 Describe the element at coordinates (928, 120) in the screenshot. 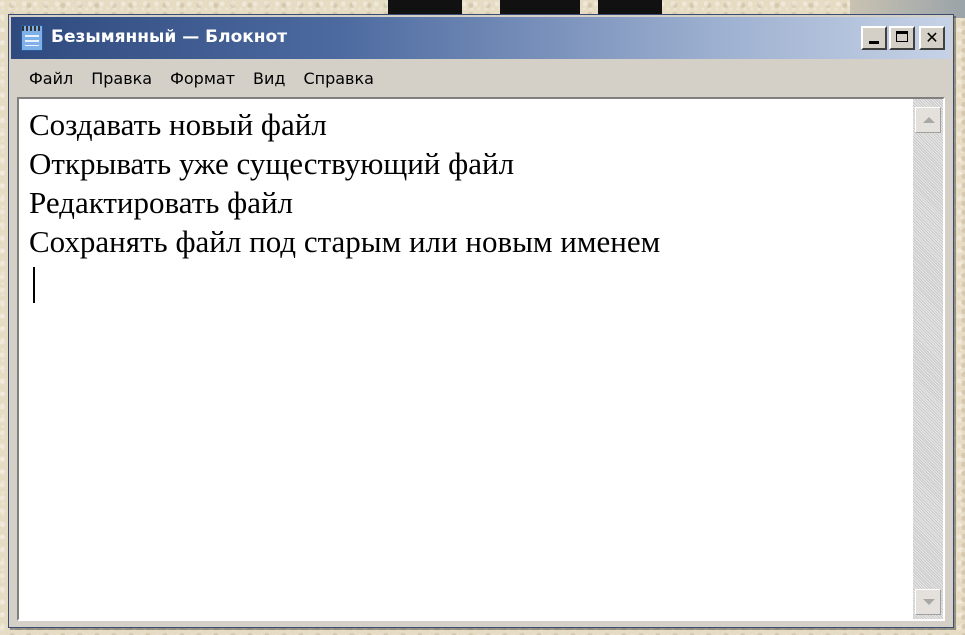

I see `scroll-up-button` at that location.